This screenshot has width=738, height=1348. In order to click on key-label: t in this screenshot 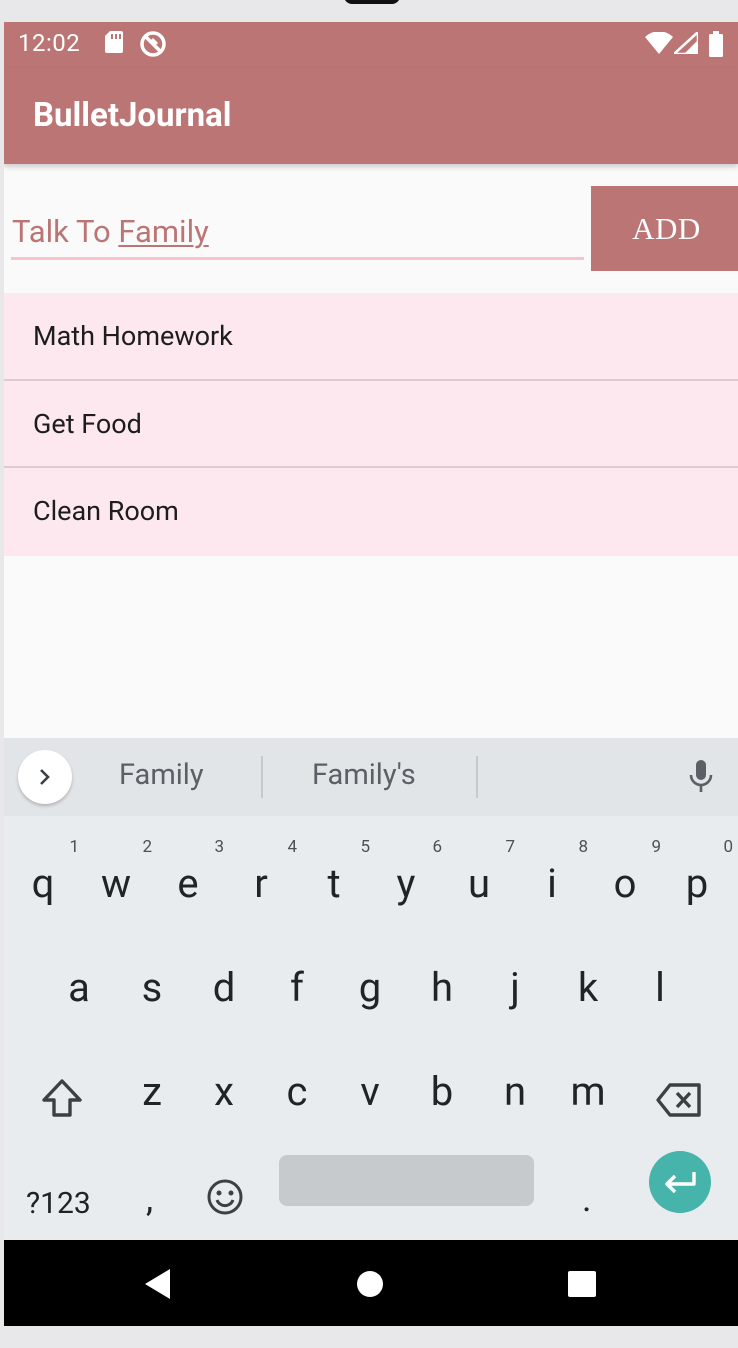, I will do `click(334, 883)`.